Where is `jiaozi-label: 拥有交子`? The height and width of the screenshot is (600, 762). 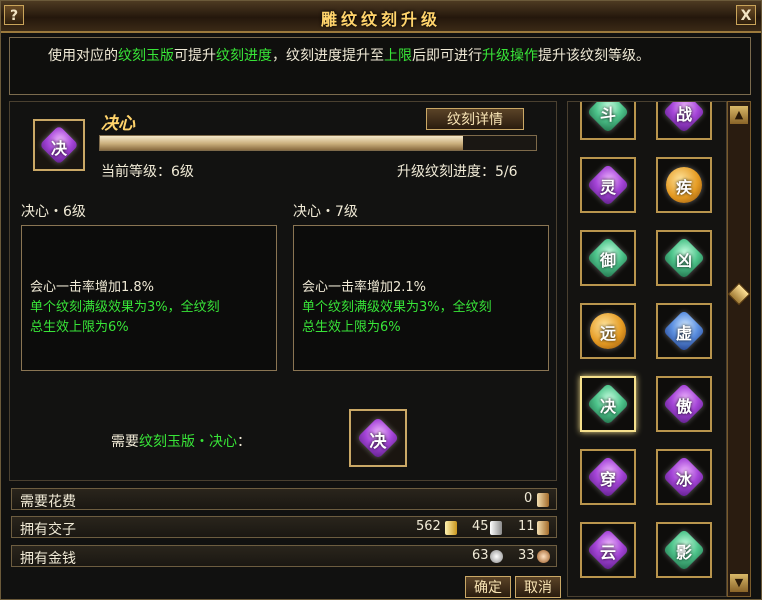
jiaozi-label: 拥有交子 is located at coordinates (48, 530).